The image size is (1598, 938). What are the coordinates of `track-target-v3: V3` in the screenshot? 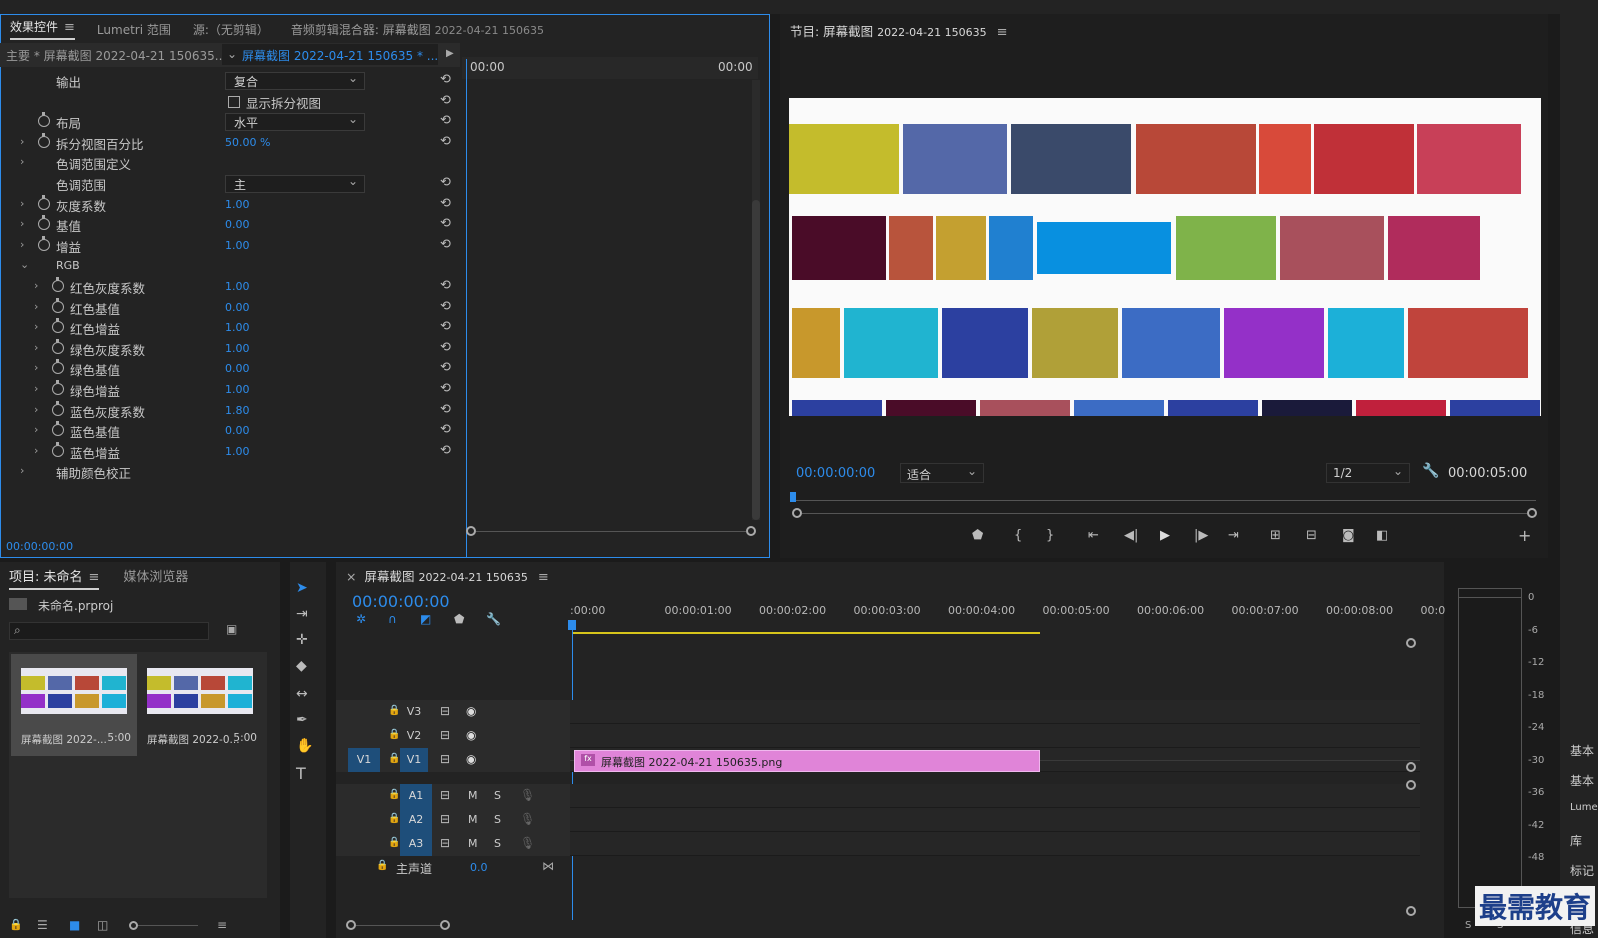 It's located at (414, 712).